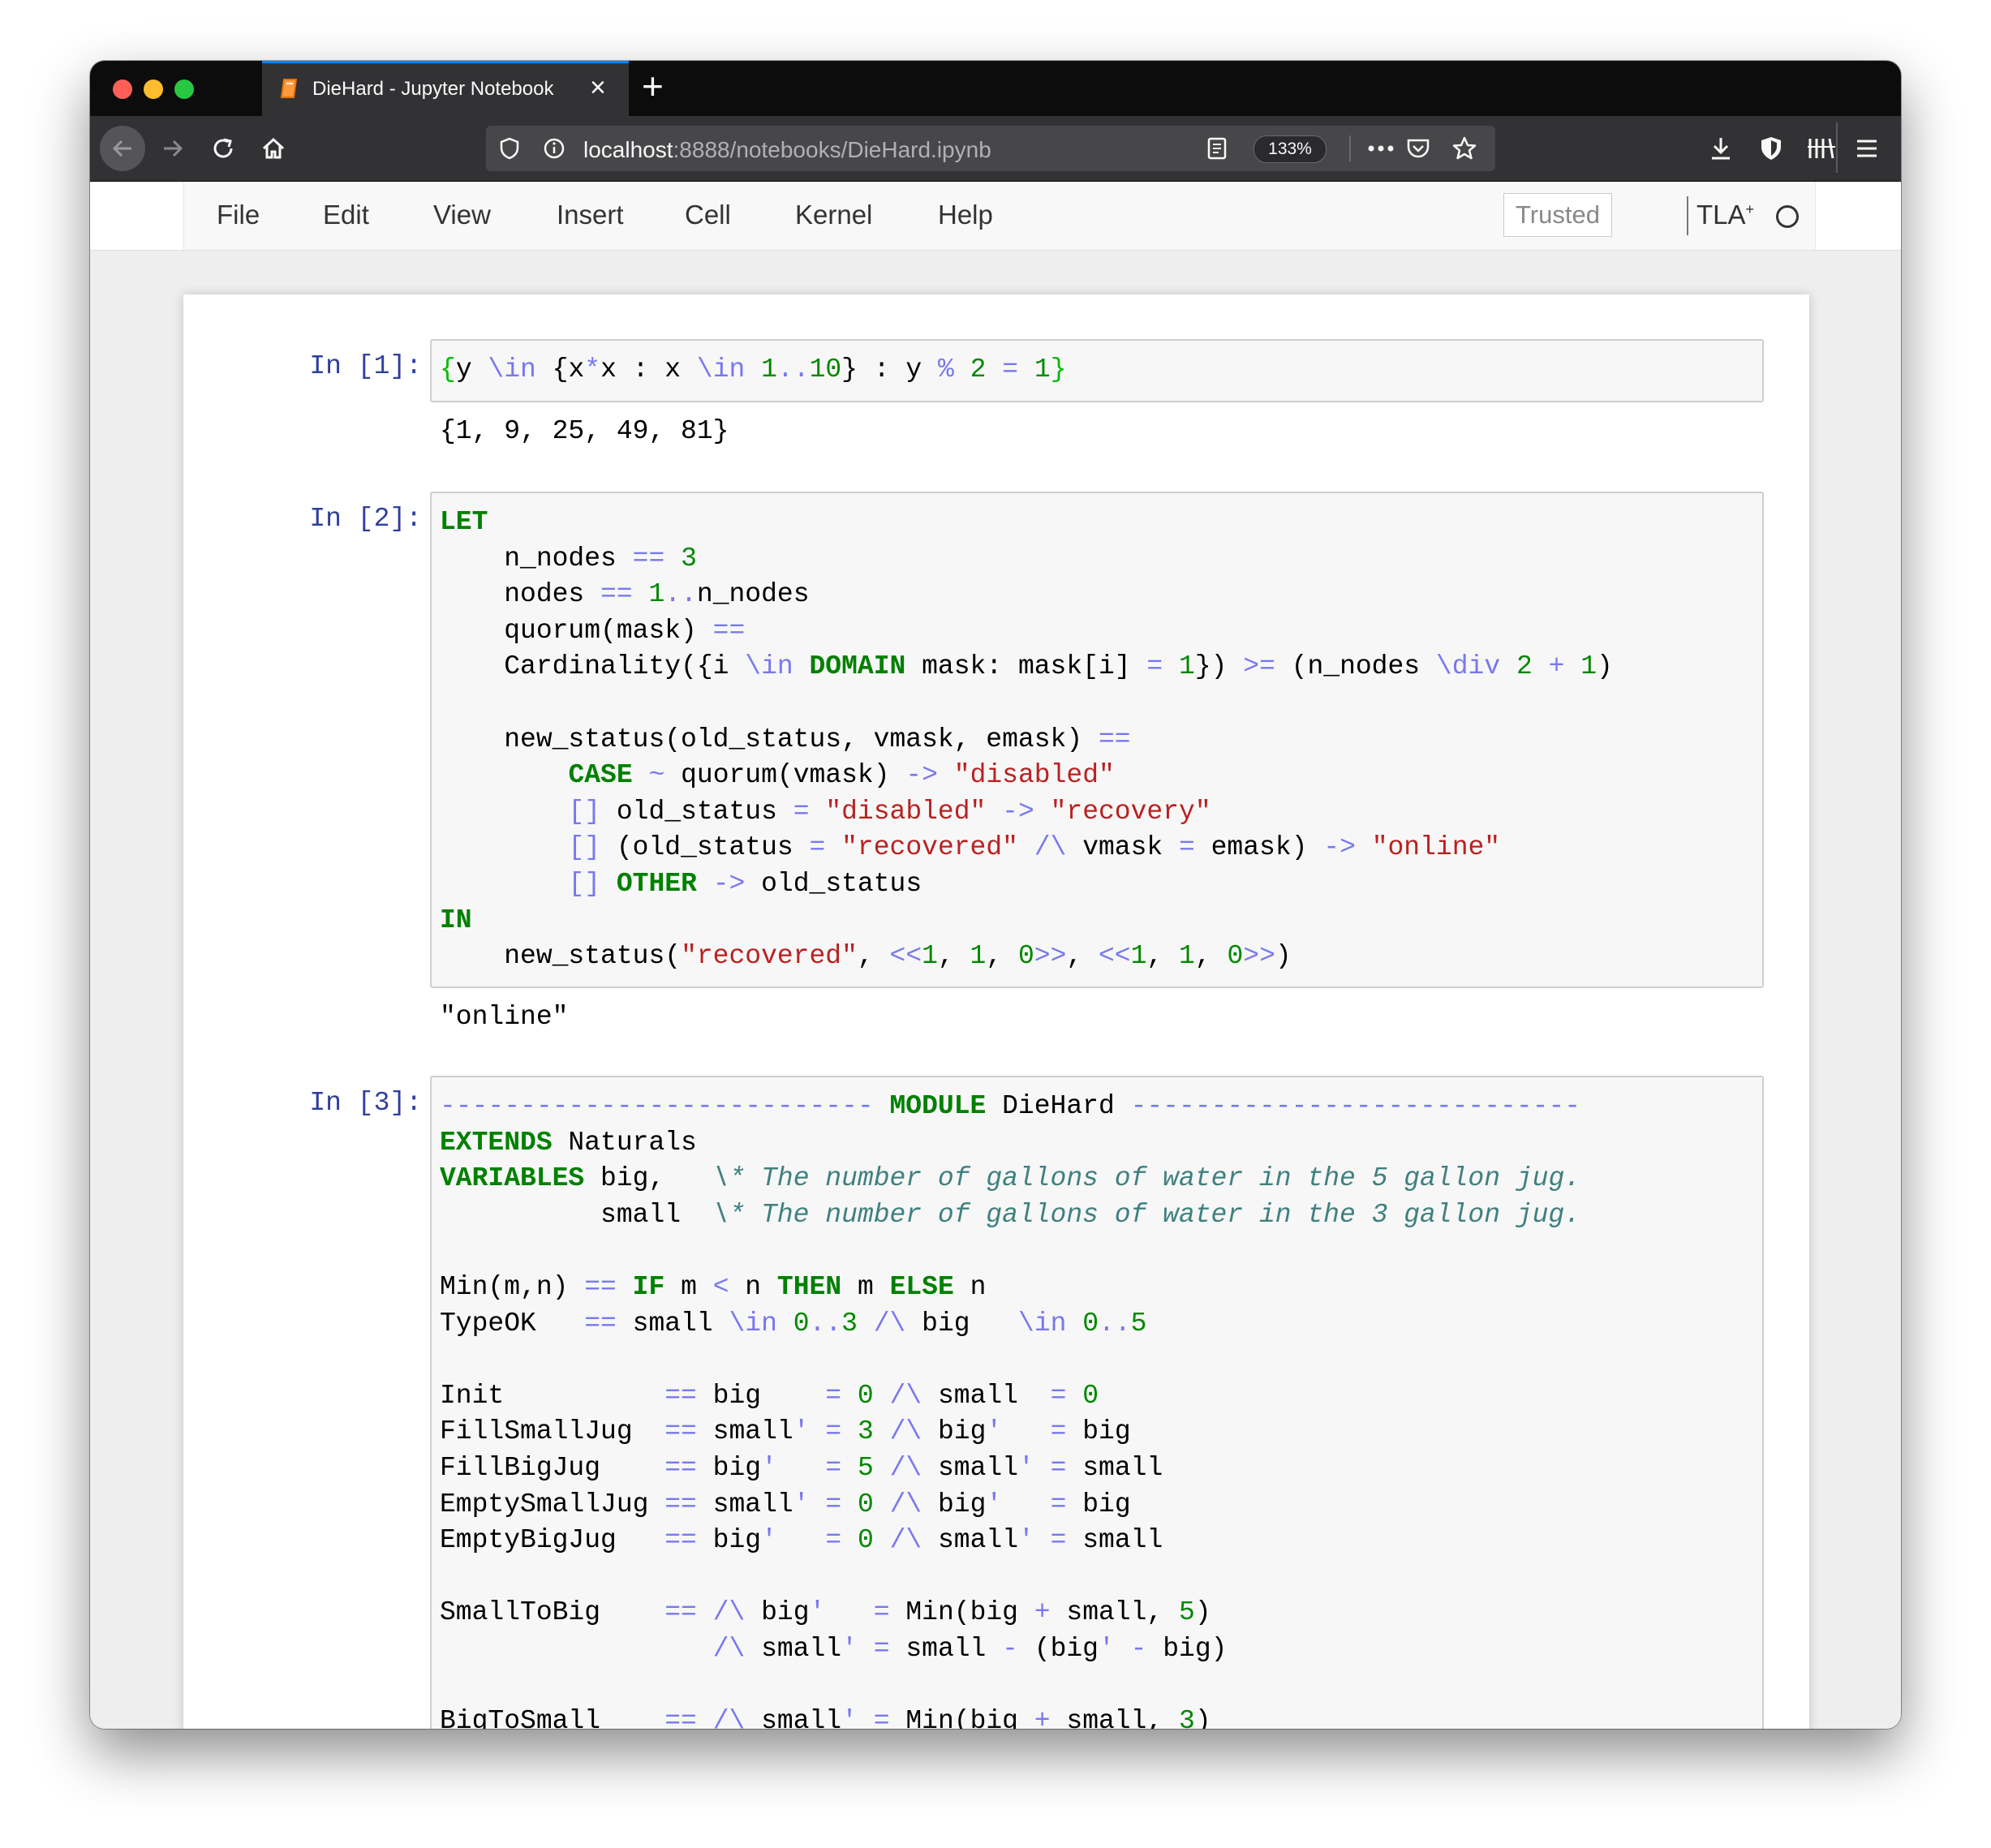 This screenshot has height=1848, width=1991. What do you see at coordinates (184, 89) in the screenshot?
I see `zoom-window-button` at bounding box center [184, 89].